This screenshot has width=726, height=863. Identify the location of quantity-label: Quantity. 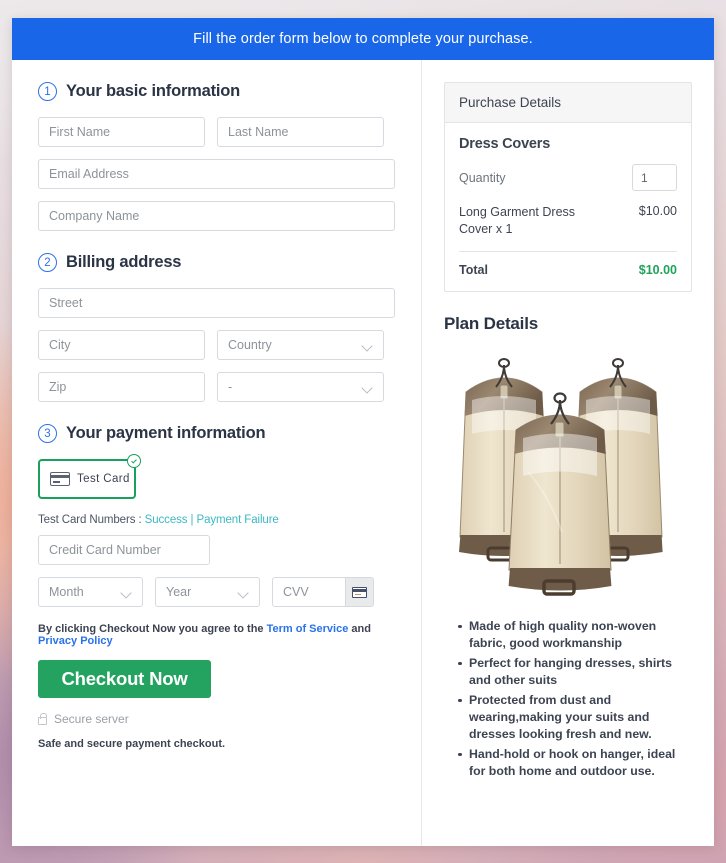
(482, 177).